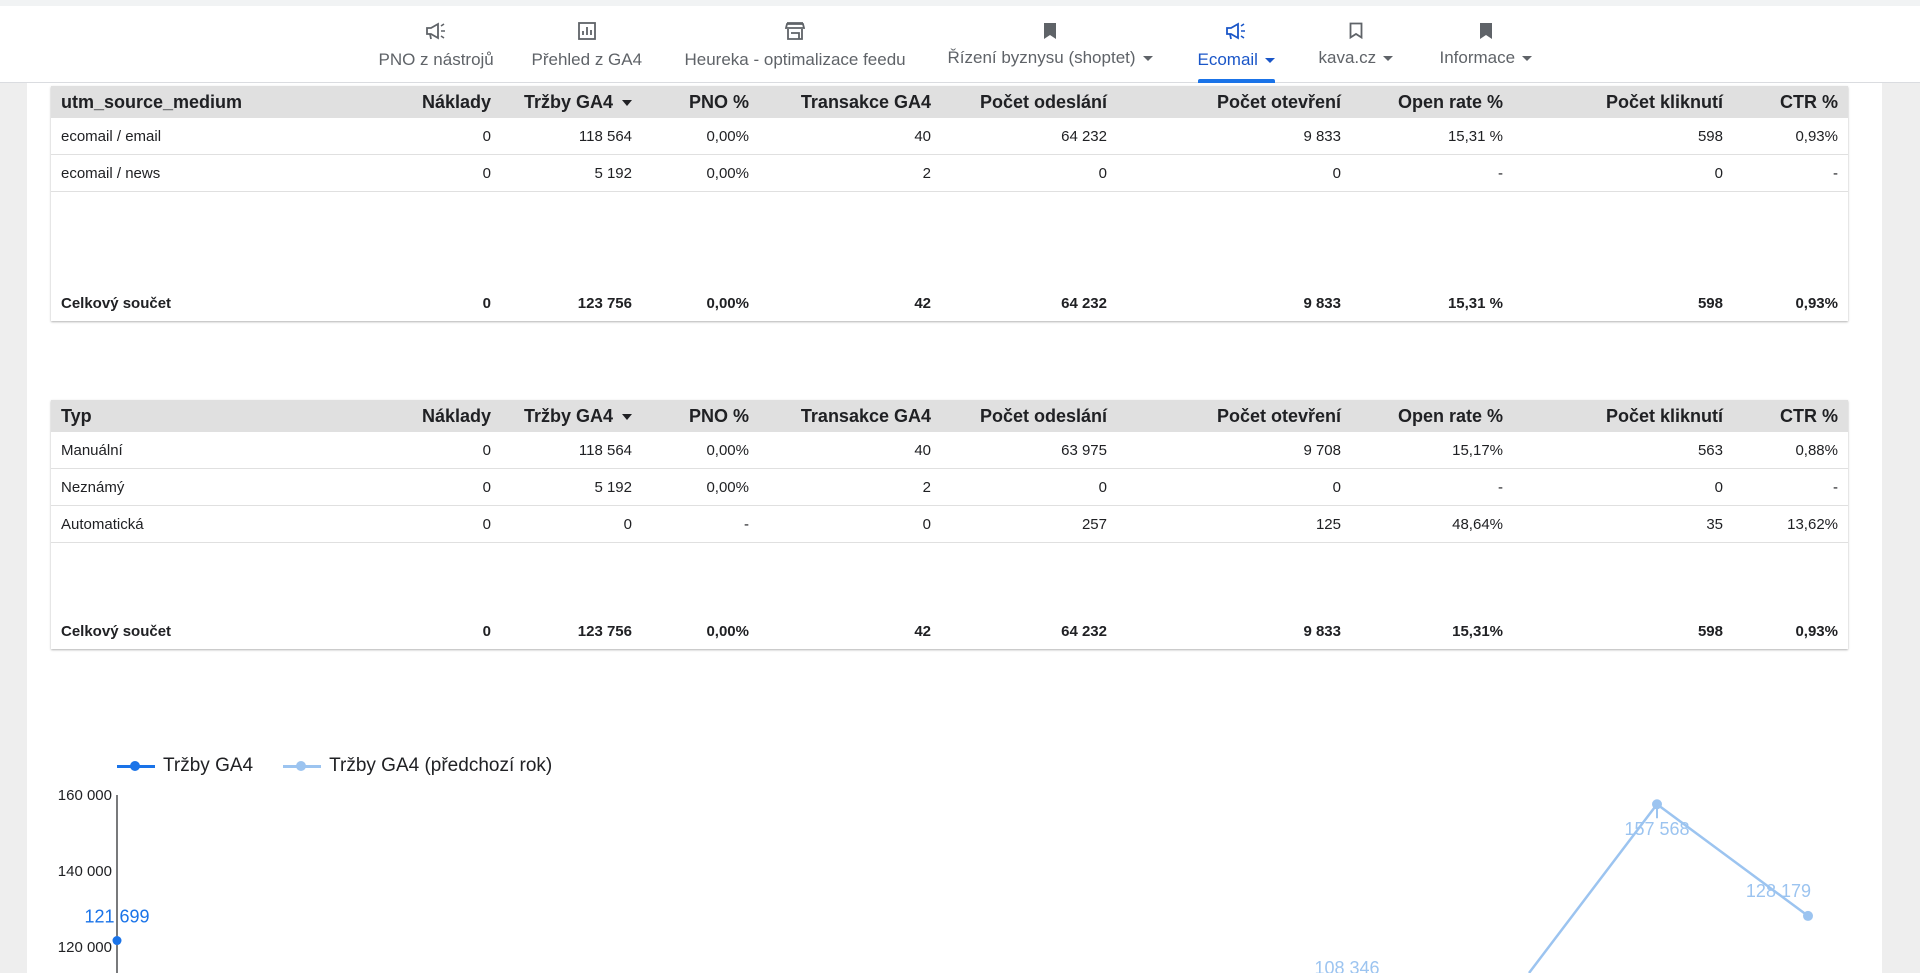 The height and width of the screenshot is (973, 1920). Describe the element at coordinates (116, 631) in the screenshot. I see `cell-value: Celkový součet` at that location.